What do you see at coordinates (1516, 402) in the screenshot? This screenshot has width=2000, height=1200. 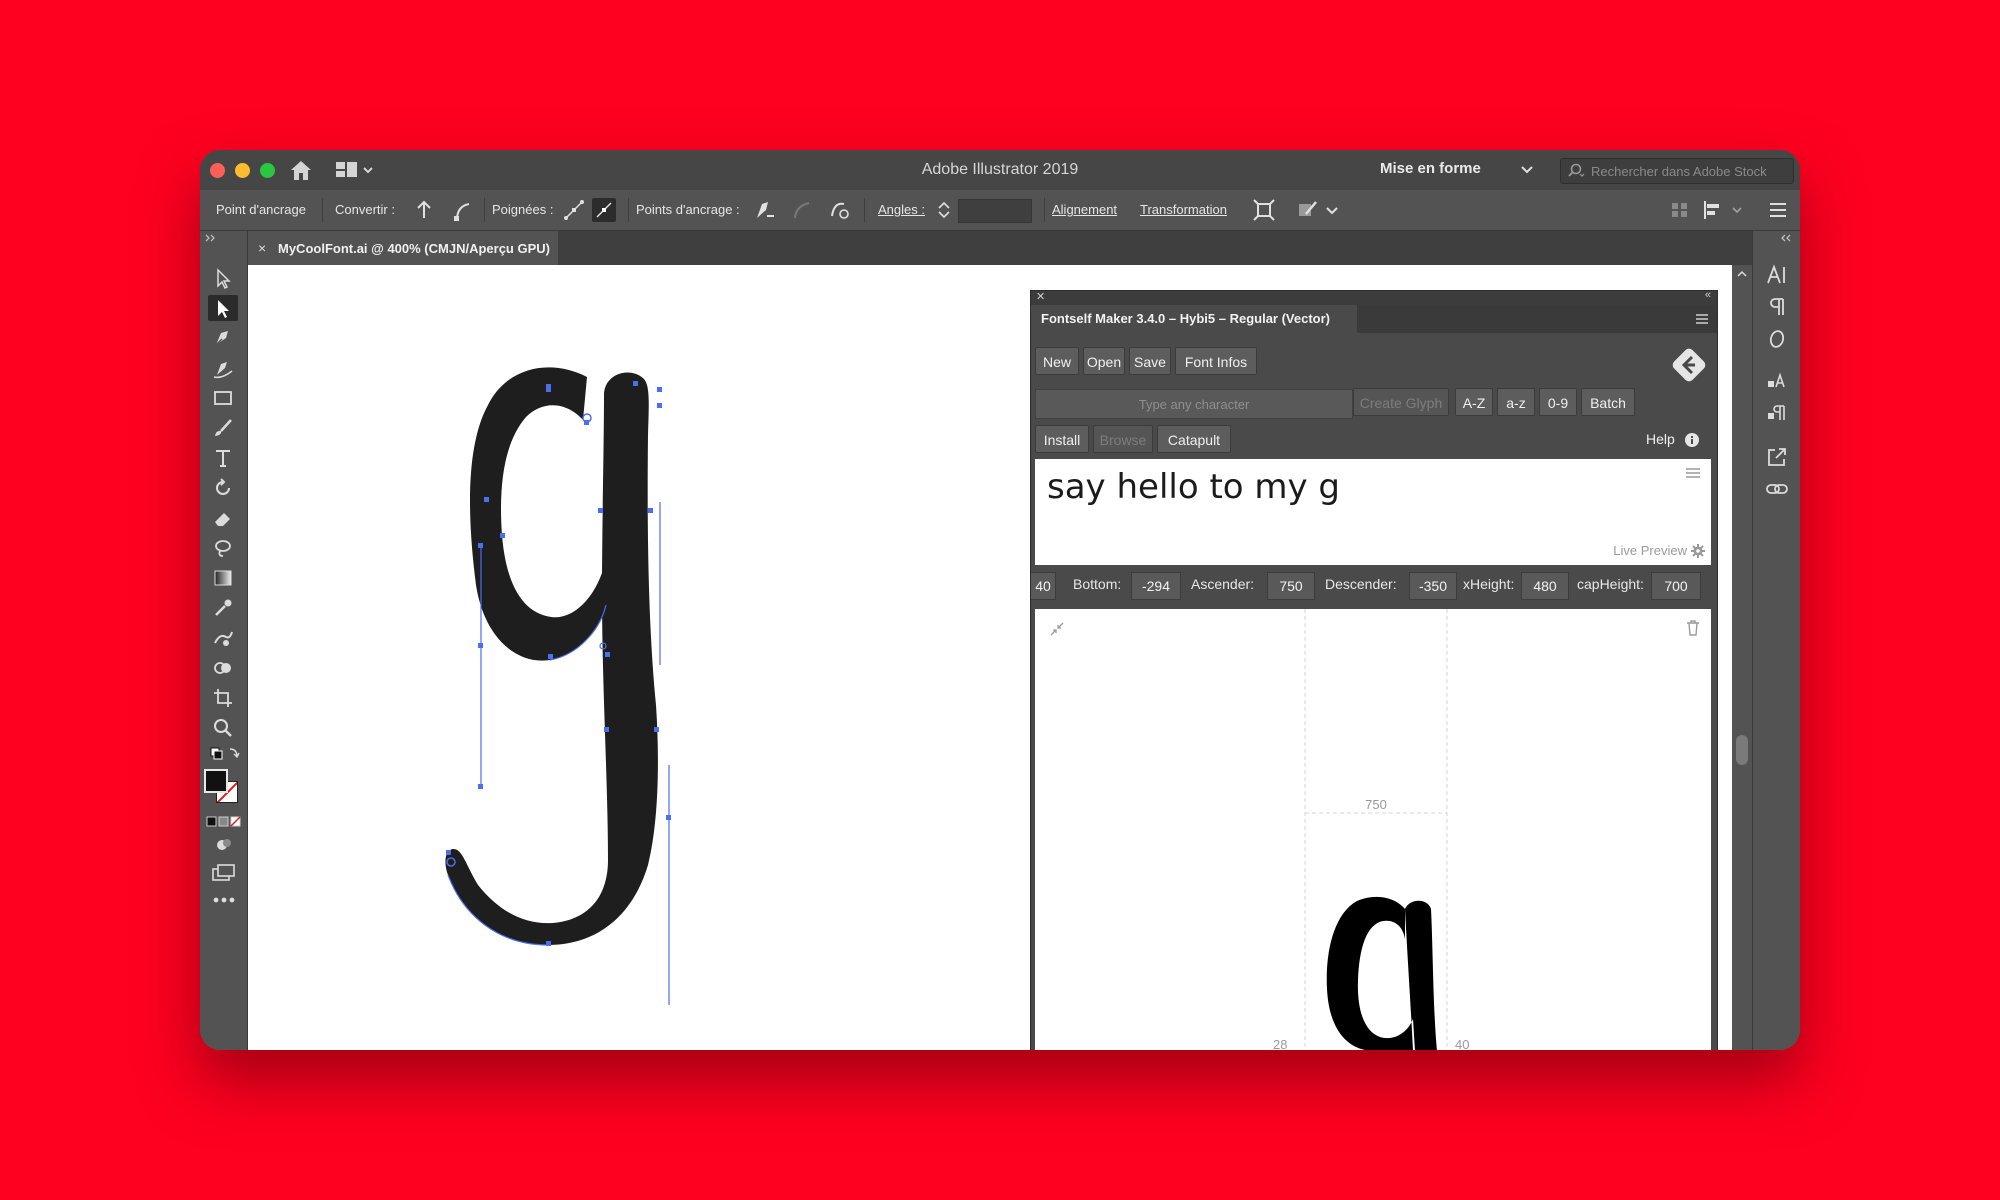 I see `lowercase-button: a-z` at bounding box center [1516, 402].